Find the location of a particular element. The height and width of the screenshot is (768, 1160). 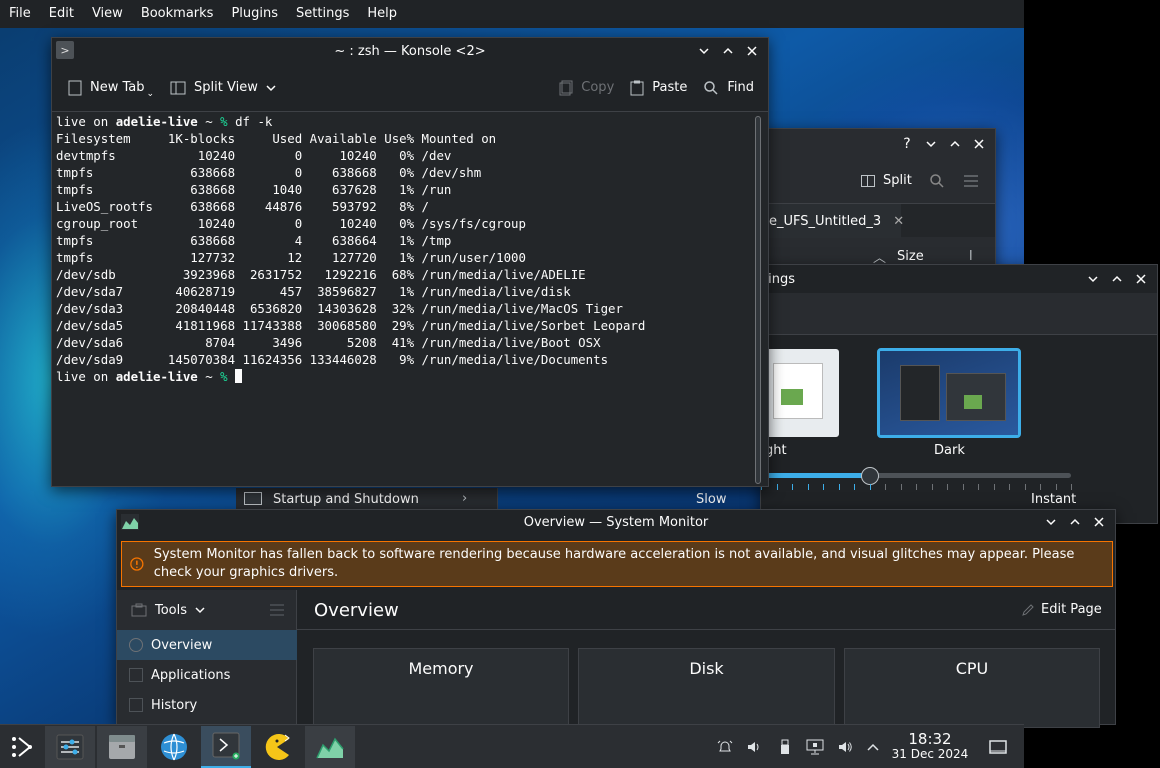

system-monitor-app-icon is located at coordinates (330, 748).